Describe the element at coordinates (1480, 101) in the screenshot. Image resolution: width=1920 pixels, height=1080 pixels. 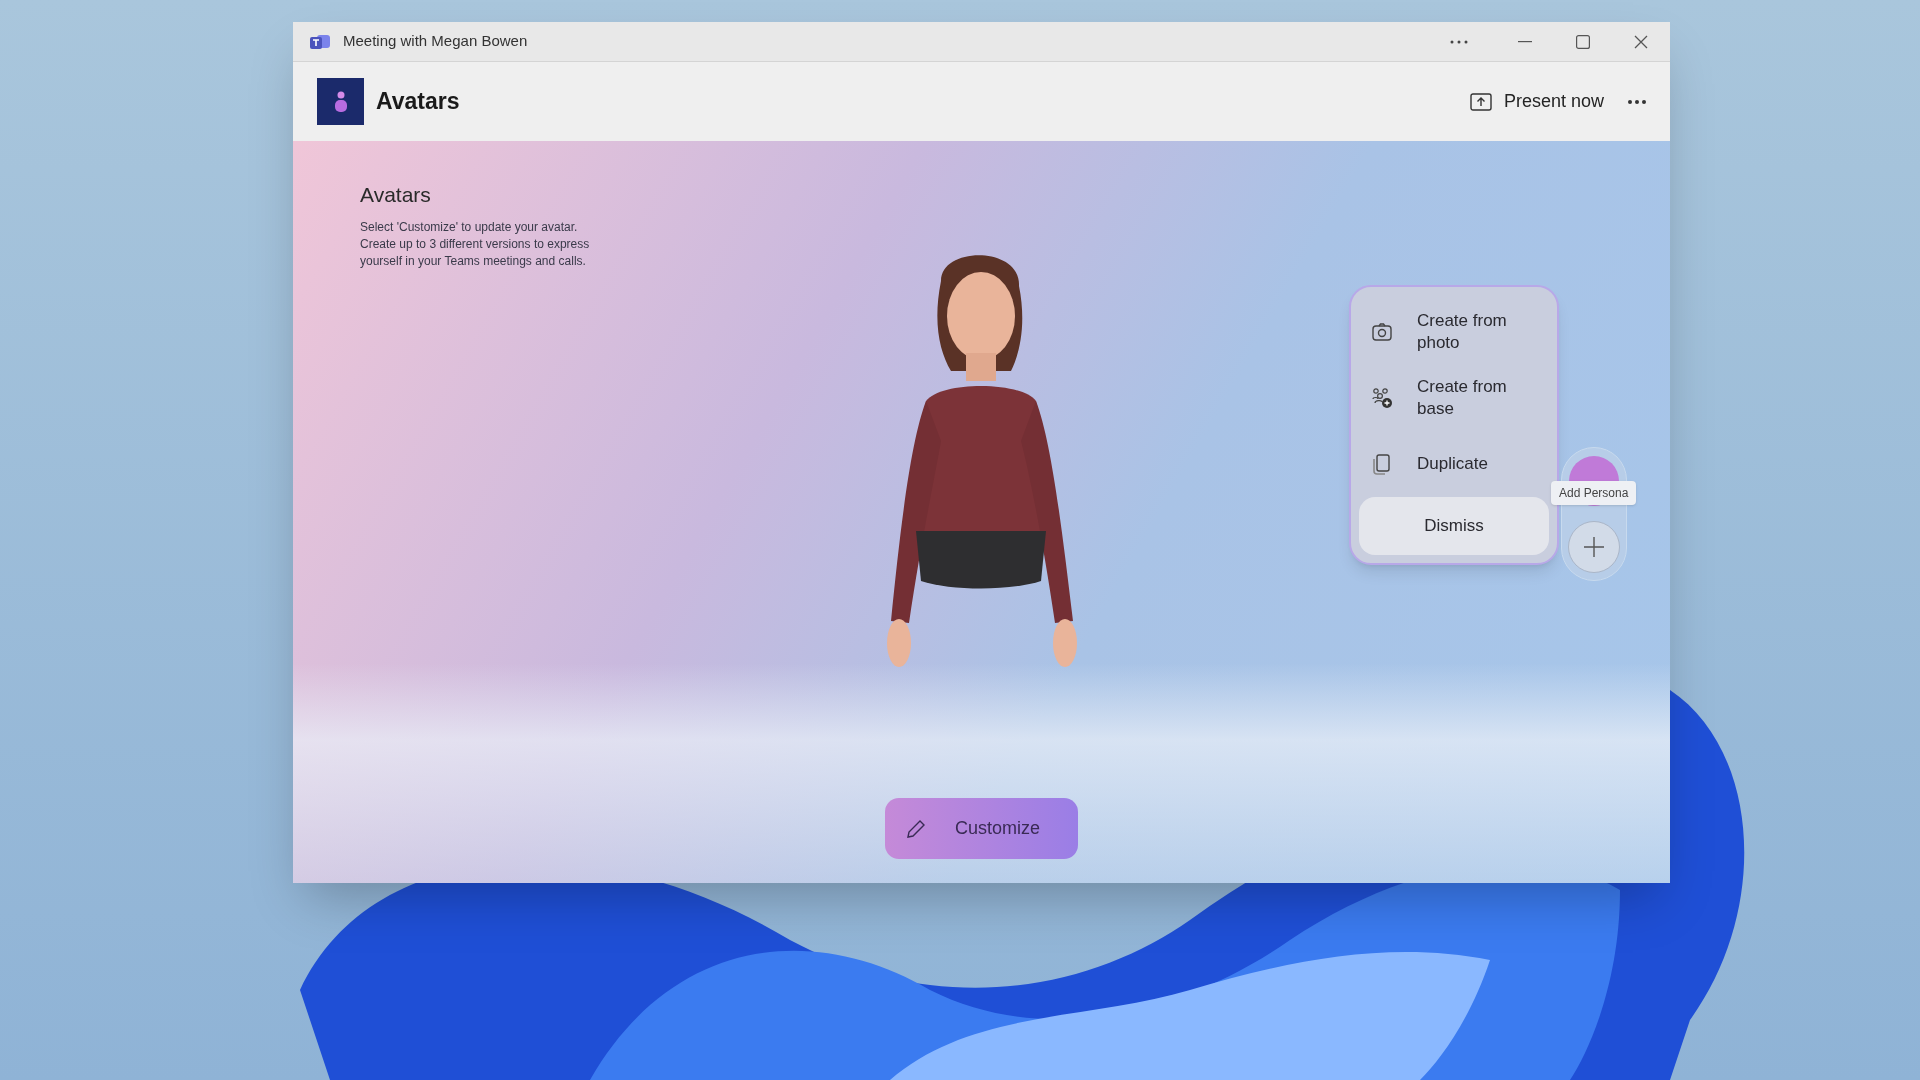
I see `share-screen-icon` at that location.